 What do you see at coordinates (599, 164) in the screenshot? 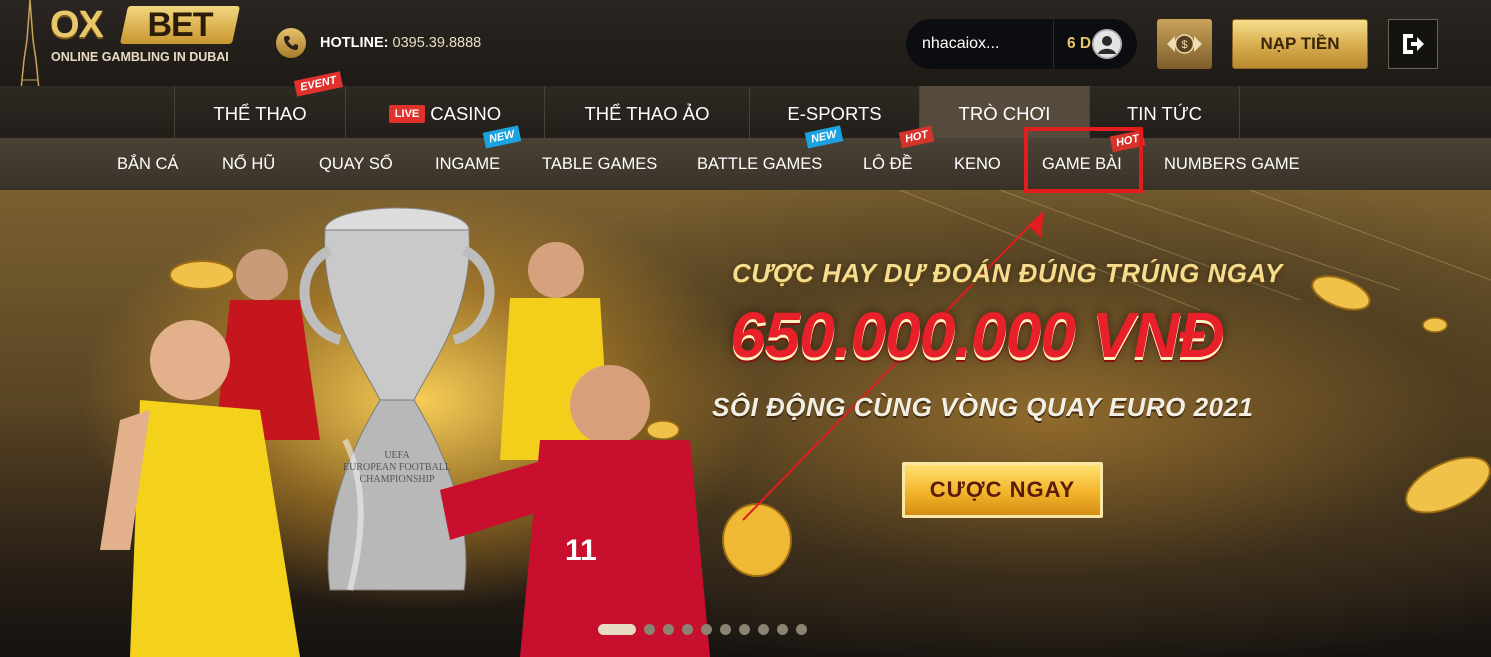
I see `subnav-item-table-games: TABLE GAMES` at bounding box center [599, 164].